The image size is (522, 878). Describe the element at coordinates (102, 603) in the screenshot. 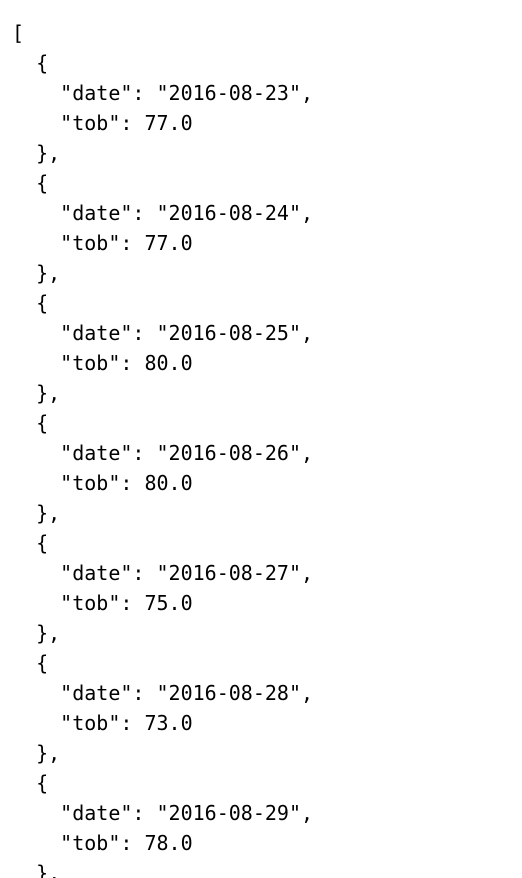

I see `record-tob-line: "tob": 75.0` at that location.